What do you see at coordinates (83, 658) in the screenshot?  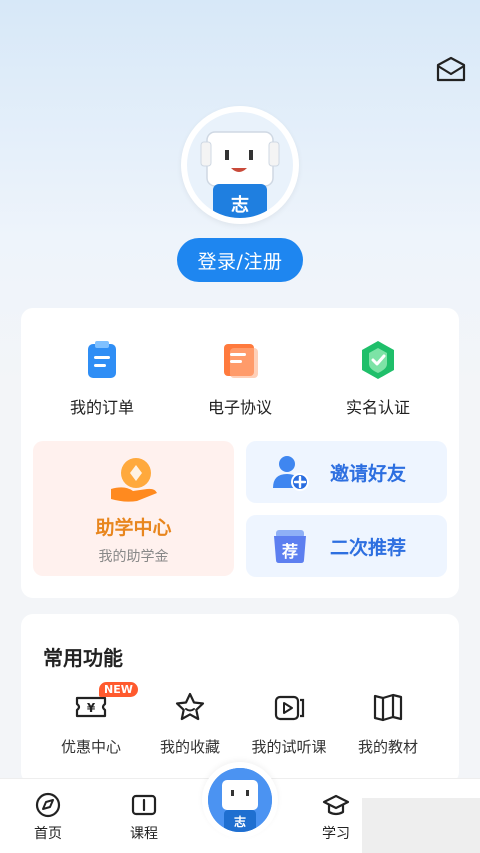 I see `common-functions-title: 常用功能` at bounding box center [83, 658].